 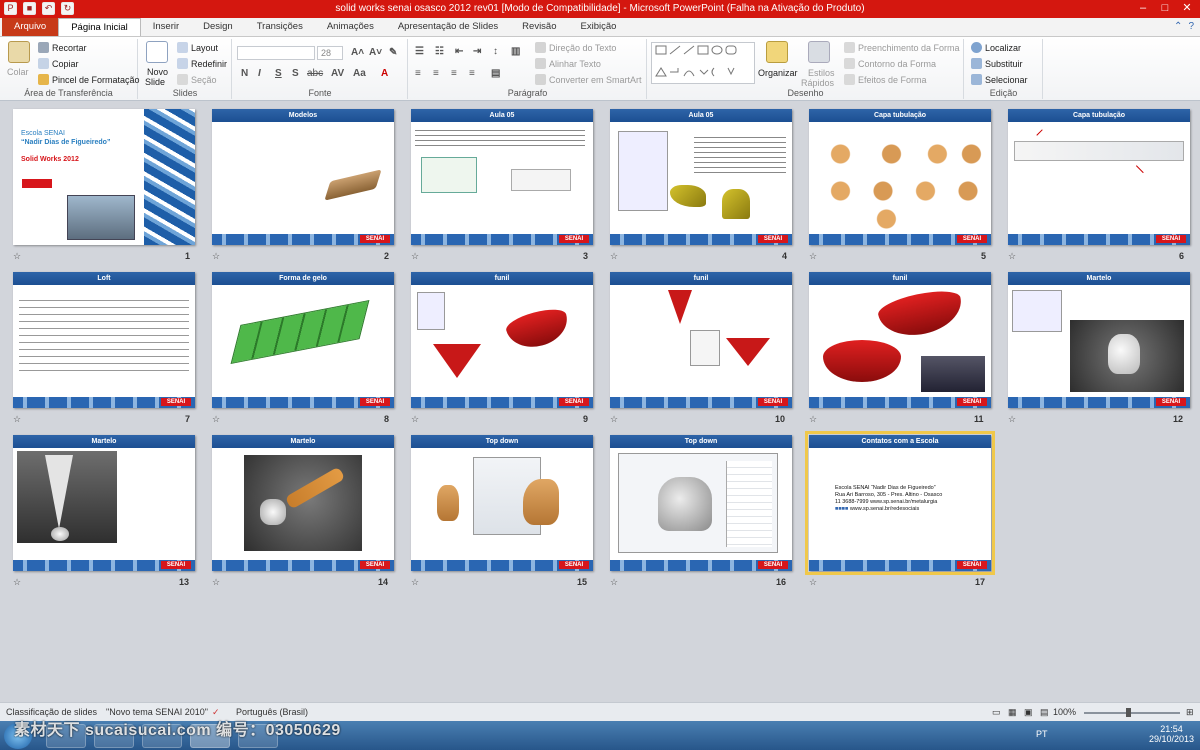 What do you see at coordinates (454, 73) in the screenshot?
I see `align-right-icon: ≡` at bounding box center [454, 73].